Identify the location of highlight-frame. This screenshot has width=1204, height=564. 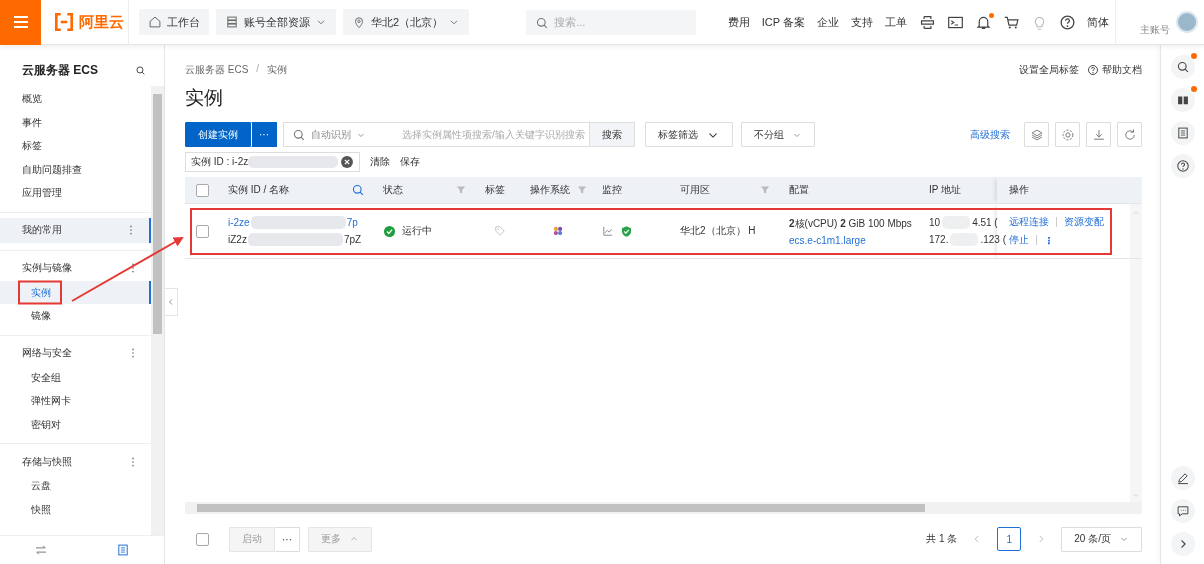
(40, 292).